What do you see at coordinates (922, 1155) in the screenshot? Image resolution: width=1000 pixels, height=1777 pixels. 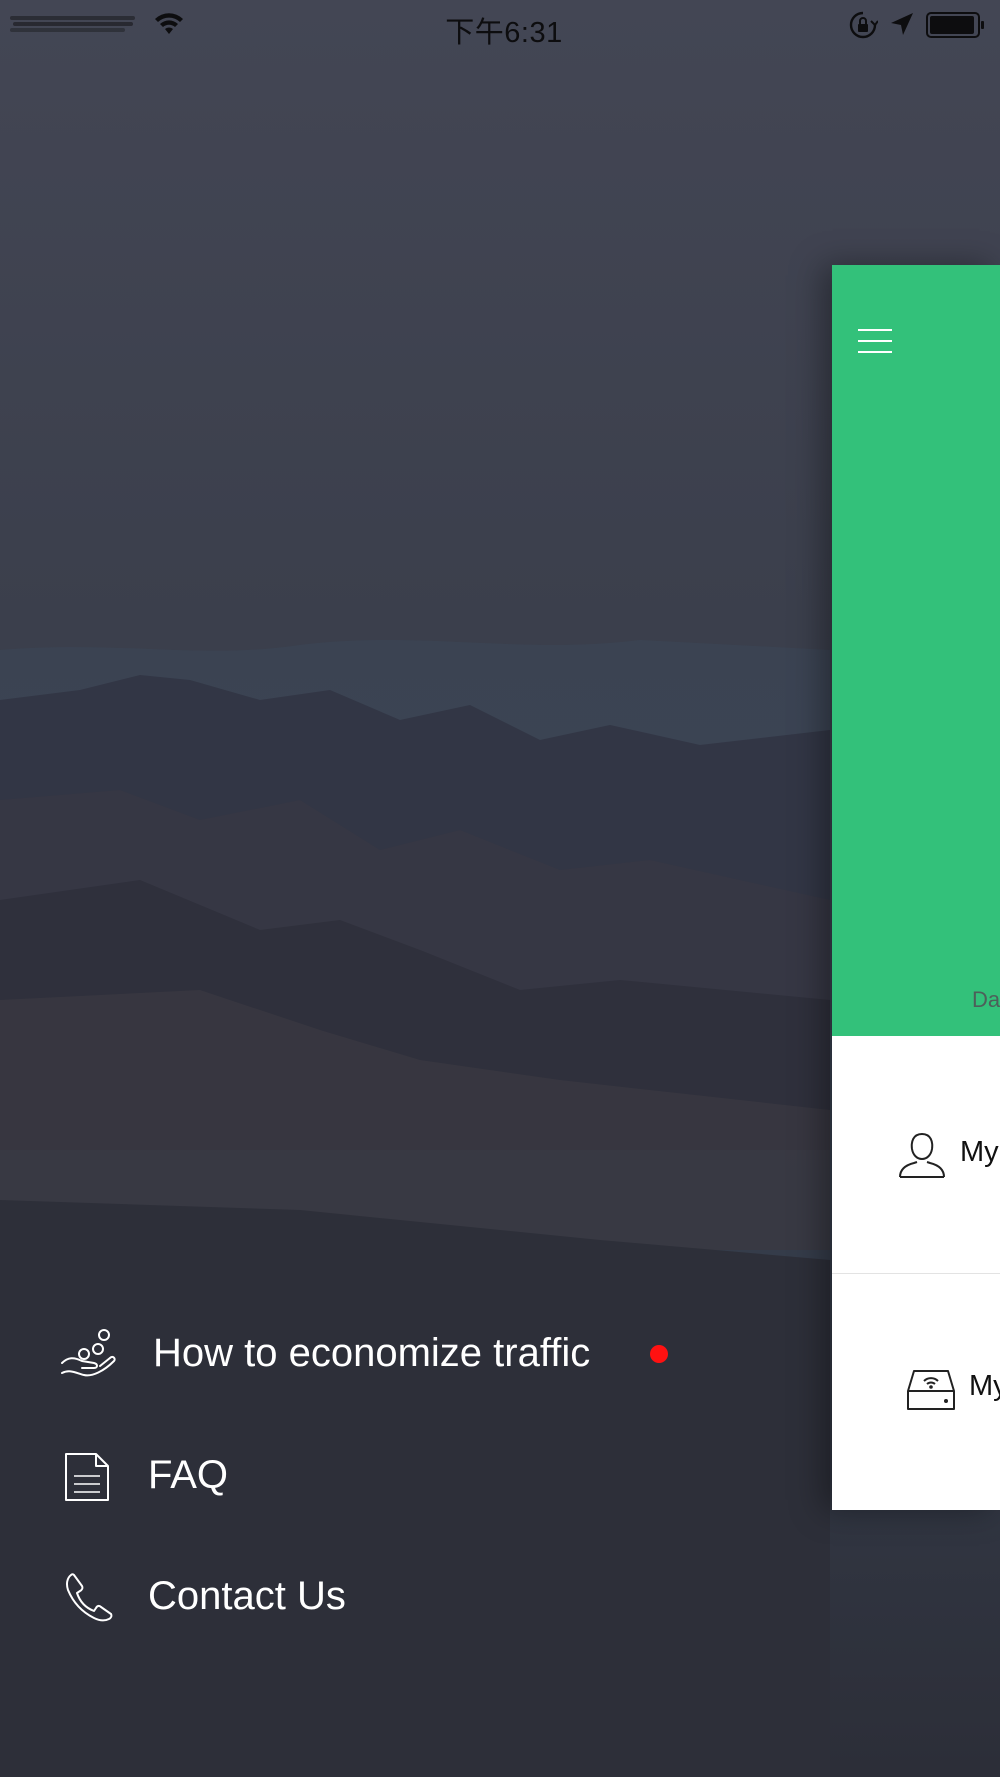 I see `user-icon` at bounding box center [922, 1155].